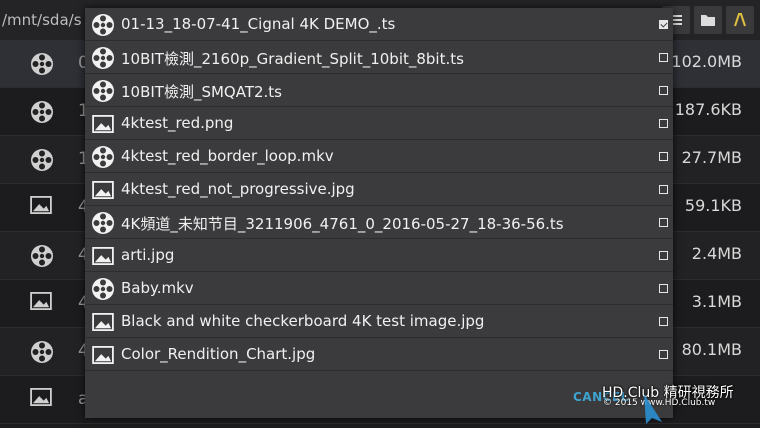  What do you see at coordinates (716, 253) in the screenshot?
I see `file-size: 2.4MB` at bounding box center [716, 253].